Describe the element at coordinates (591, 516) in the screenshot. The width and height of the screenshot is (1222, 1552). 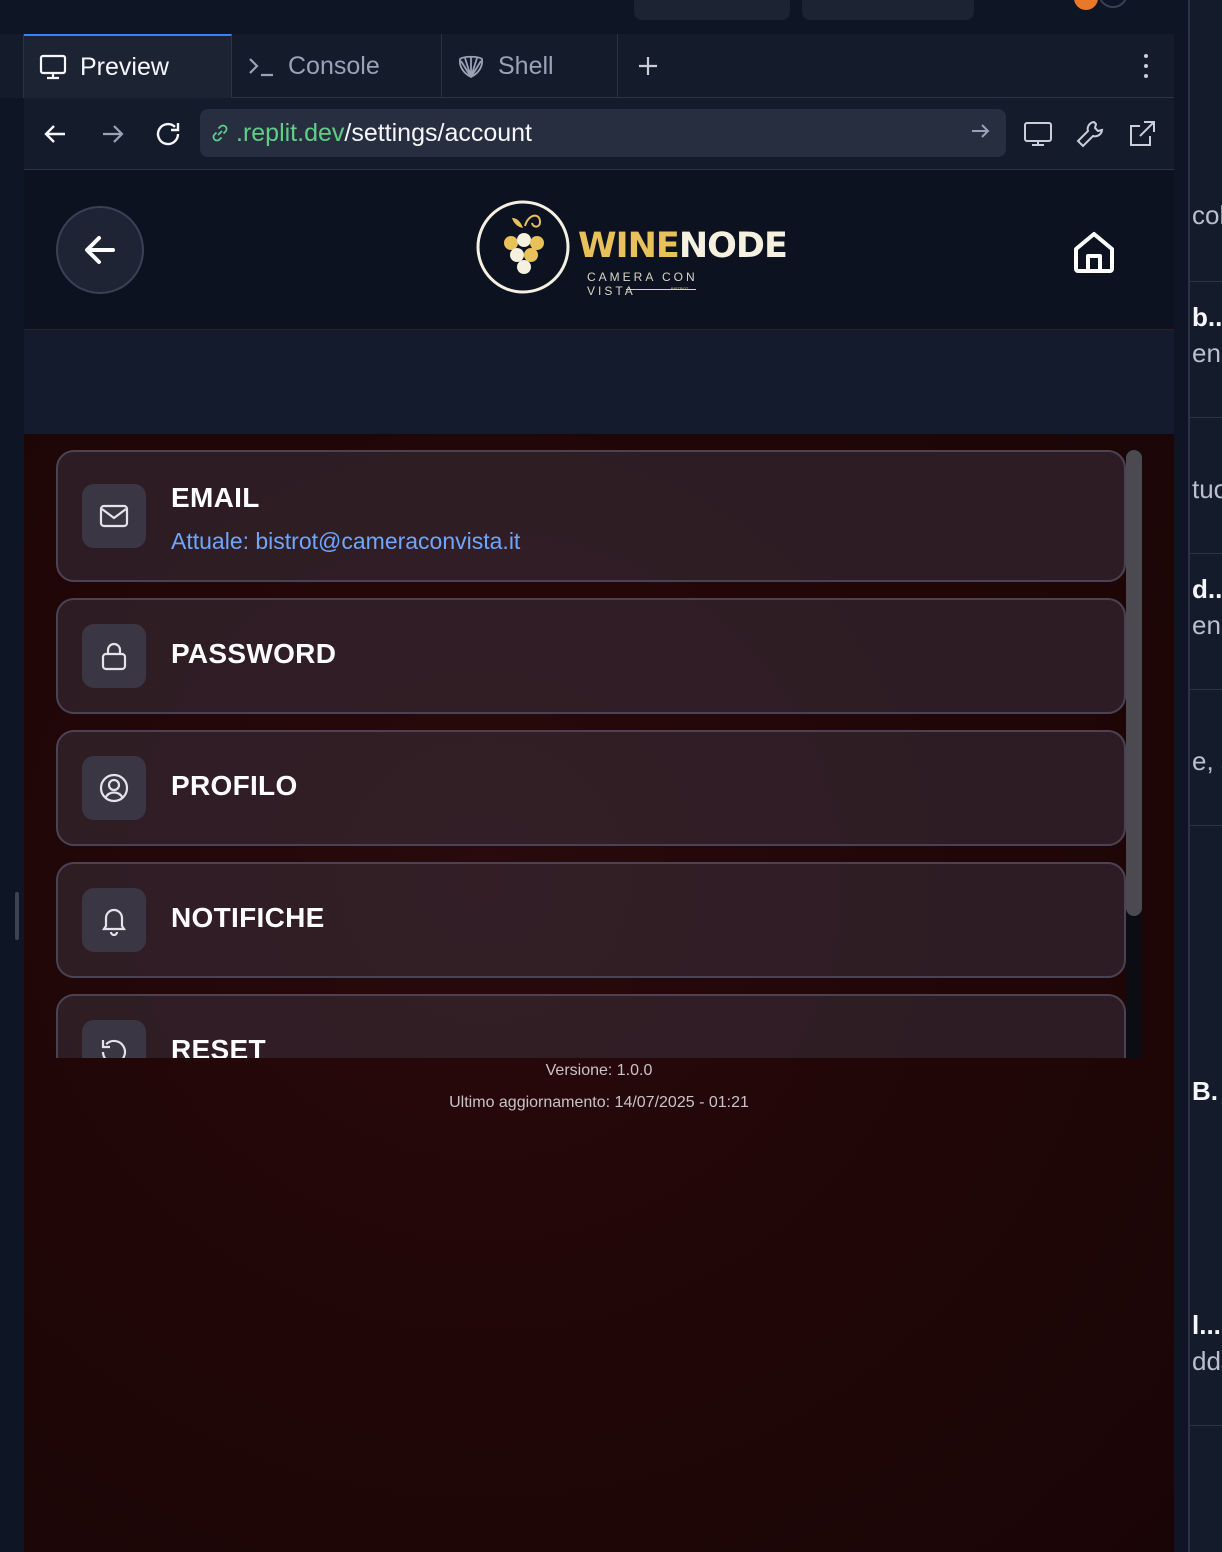
I see `settings-item-email: EMAIL Attuale: bistrot@cameraconvista.it` at that location.